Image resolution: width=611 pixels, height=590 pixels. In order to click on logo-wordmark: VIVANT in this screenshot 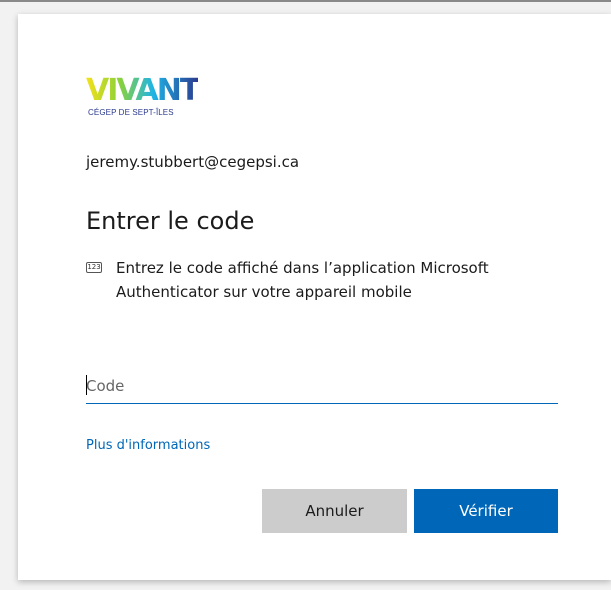, I will do `click(143, 90)`.